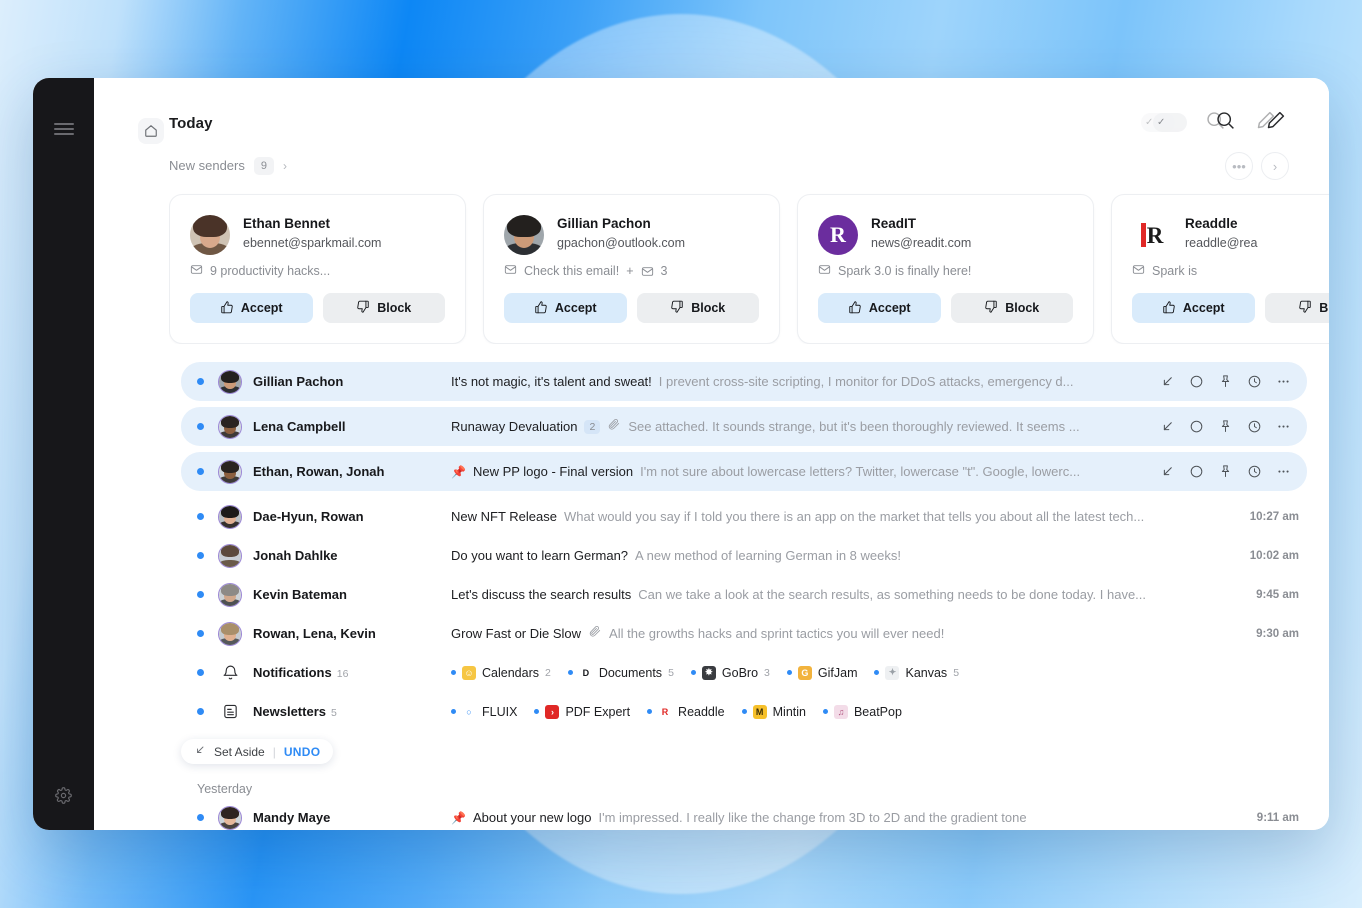 The height and width of the screenshot is (908, 1362). I want to click on bell-icon, so click(230, 673).